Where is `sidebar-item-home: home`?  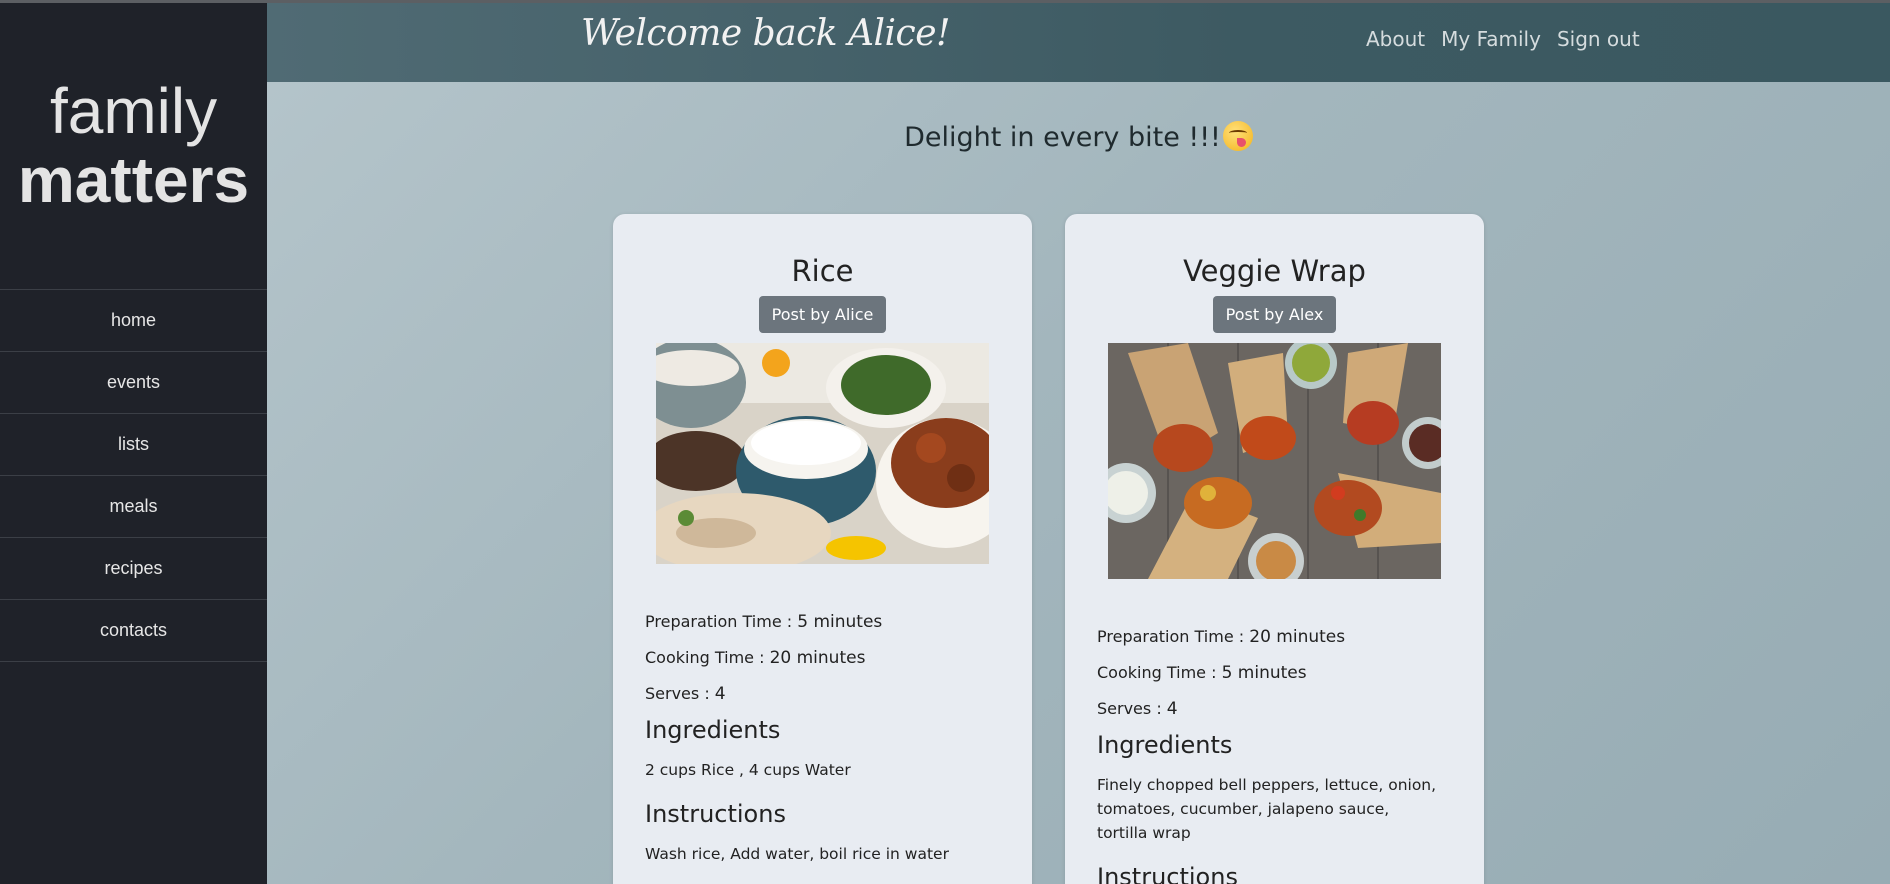
sidebar-item-home: home is located at coordinates (133, 321).